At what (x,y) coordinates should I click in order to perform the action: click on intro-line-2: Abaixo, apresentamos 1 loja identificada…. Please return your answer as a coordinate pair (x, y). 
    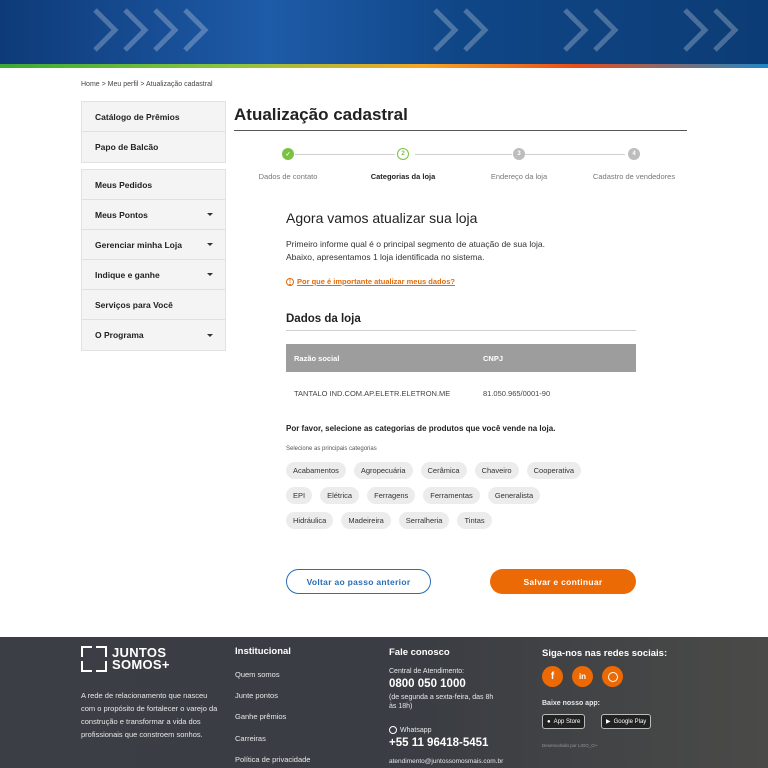
    Looking at the image, I should click on (385, 257).